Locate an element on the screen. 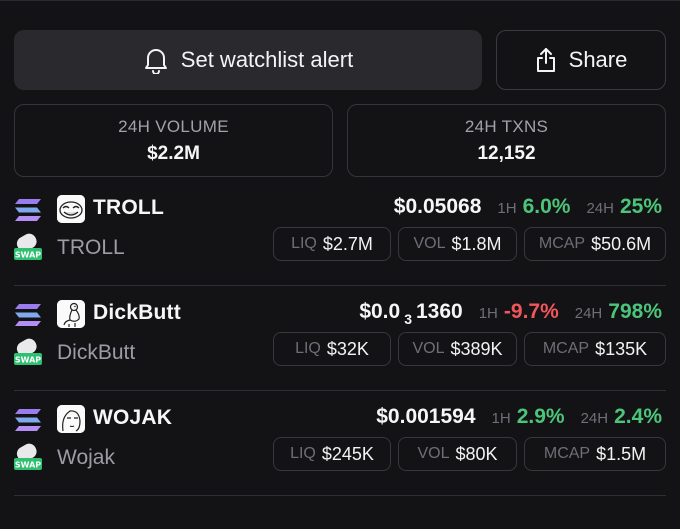  mcap-pill: MCAP $1.5M is located at coordinates (595, 454).